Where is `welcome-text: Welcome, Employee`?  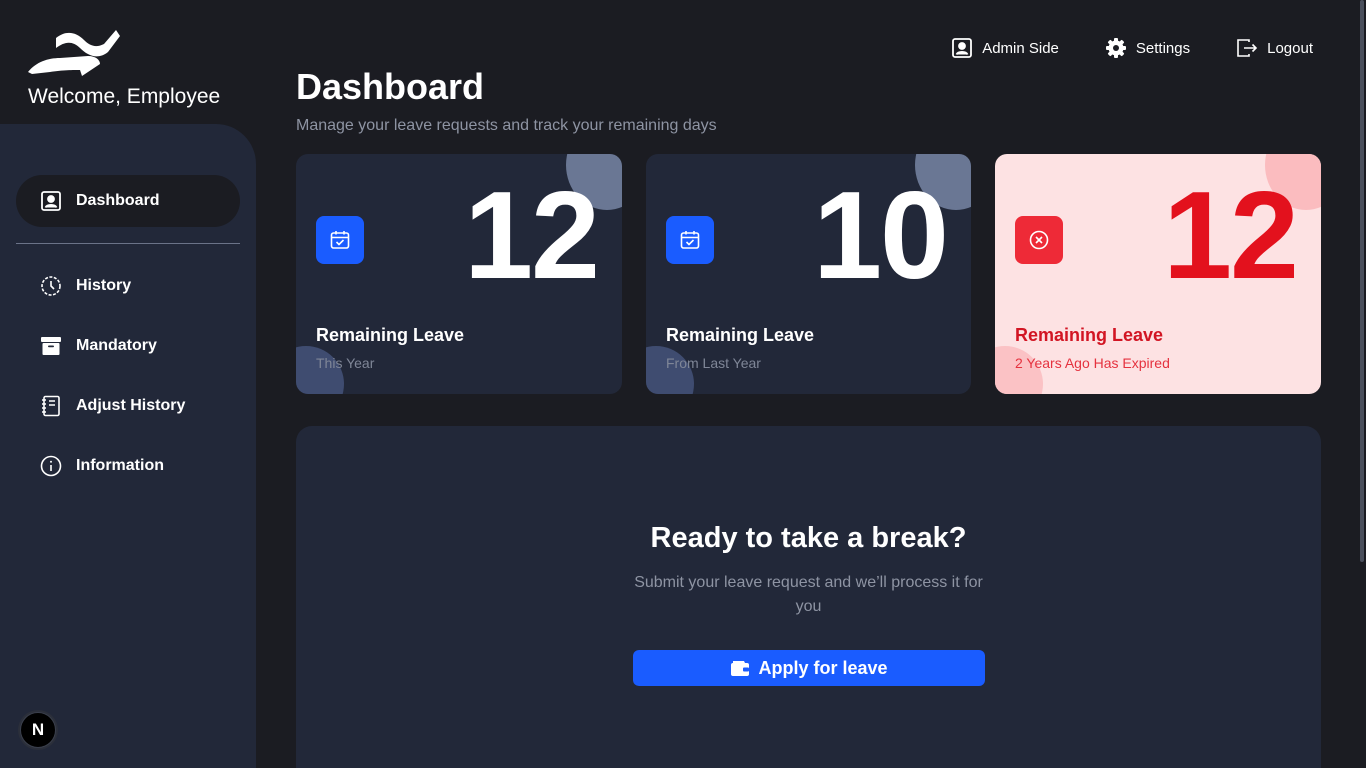
welcome-text: Welcome, Employee is located at coordinates (124, 96).